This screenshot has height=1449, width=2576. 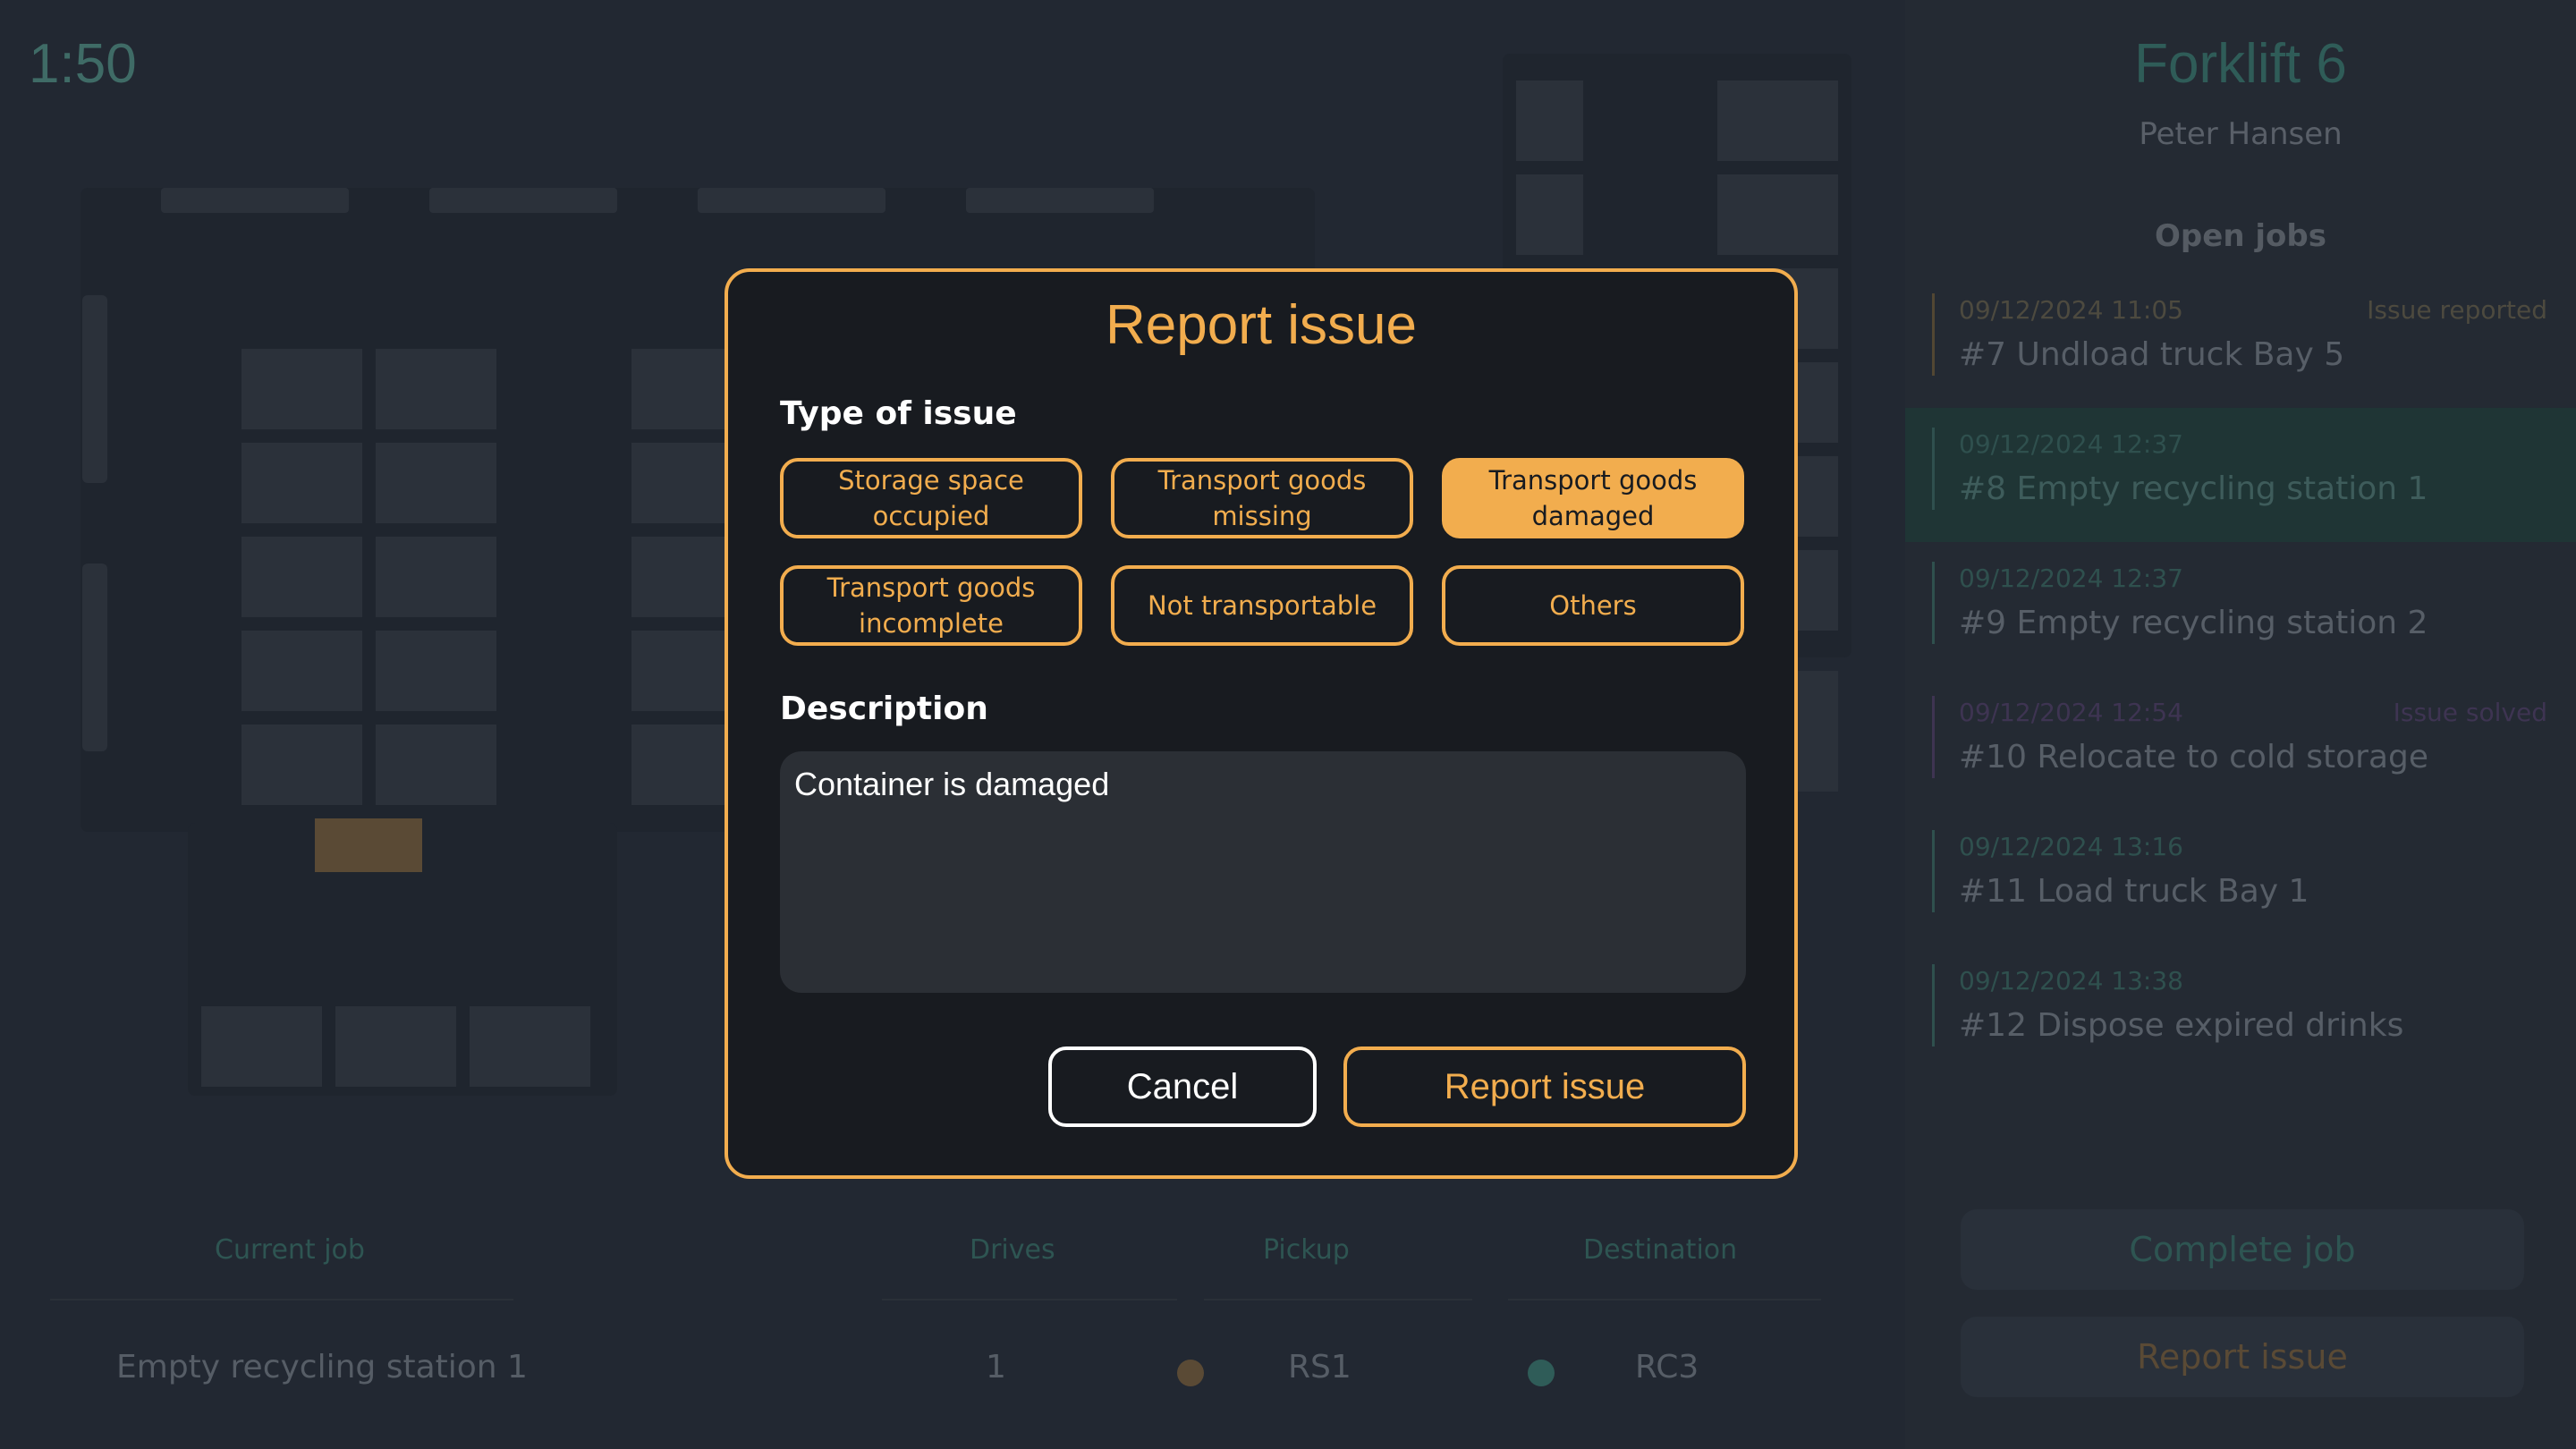 I want to click on cancel-button: Cancel, so click(x=1182, y=1086).